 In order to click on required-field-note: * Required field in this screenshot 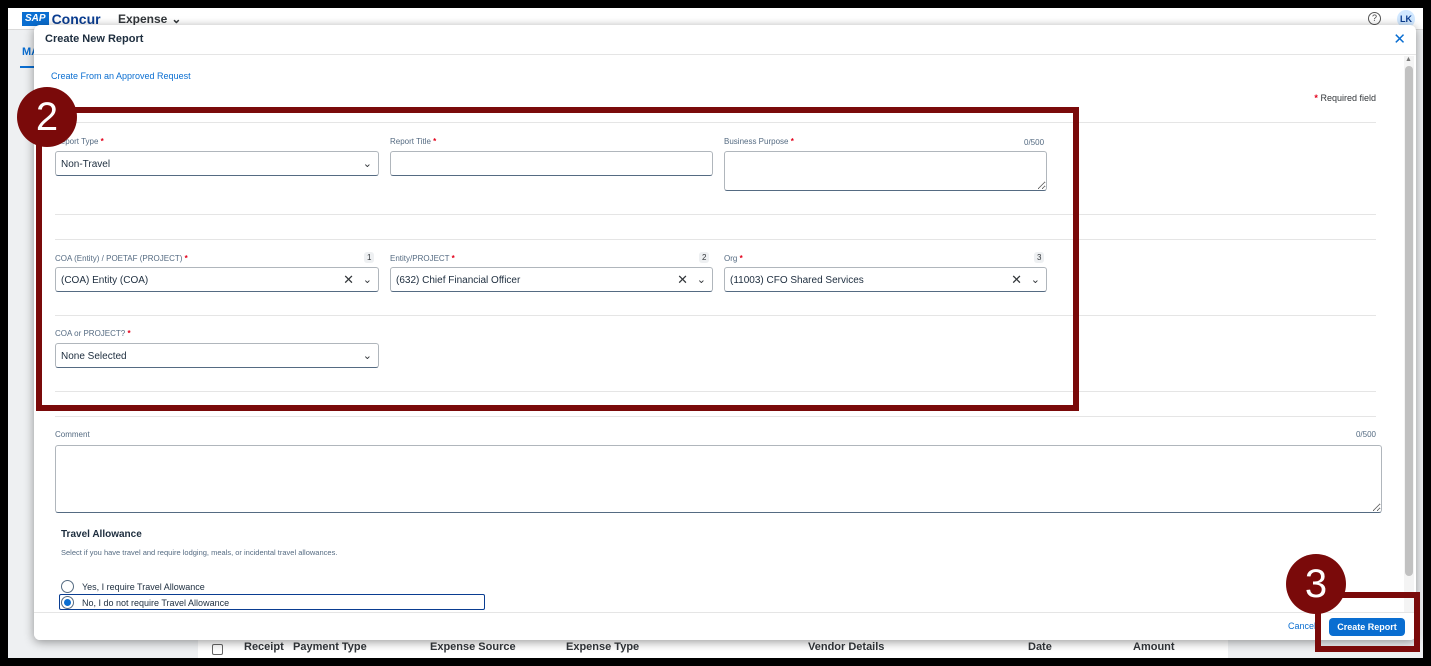, I will do `click(1345, 98)`.